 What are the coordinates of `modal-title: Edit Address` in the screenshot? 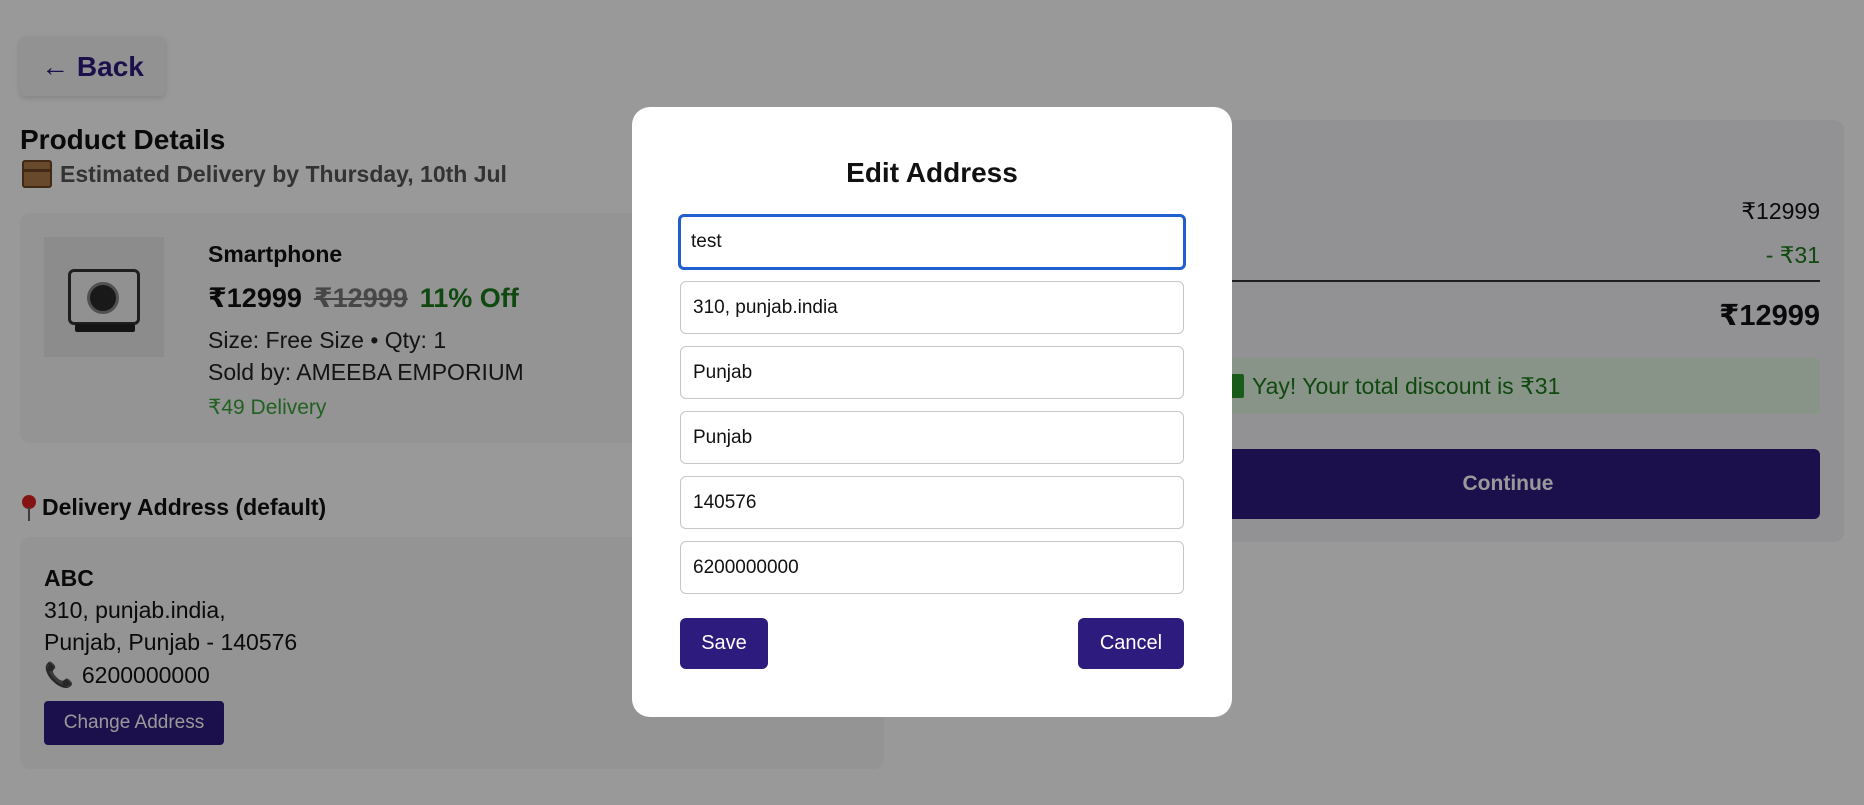 It's located at (932, 172).